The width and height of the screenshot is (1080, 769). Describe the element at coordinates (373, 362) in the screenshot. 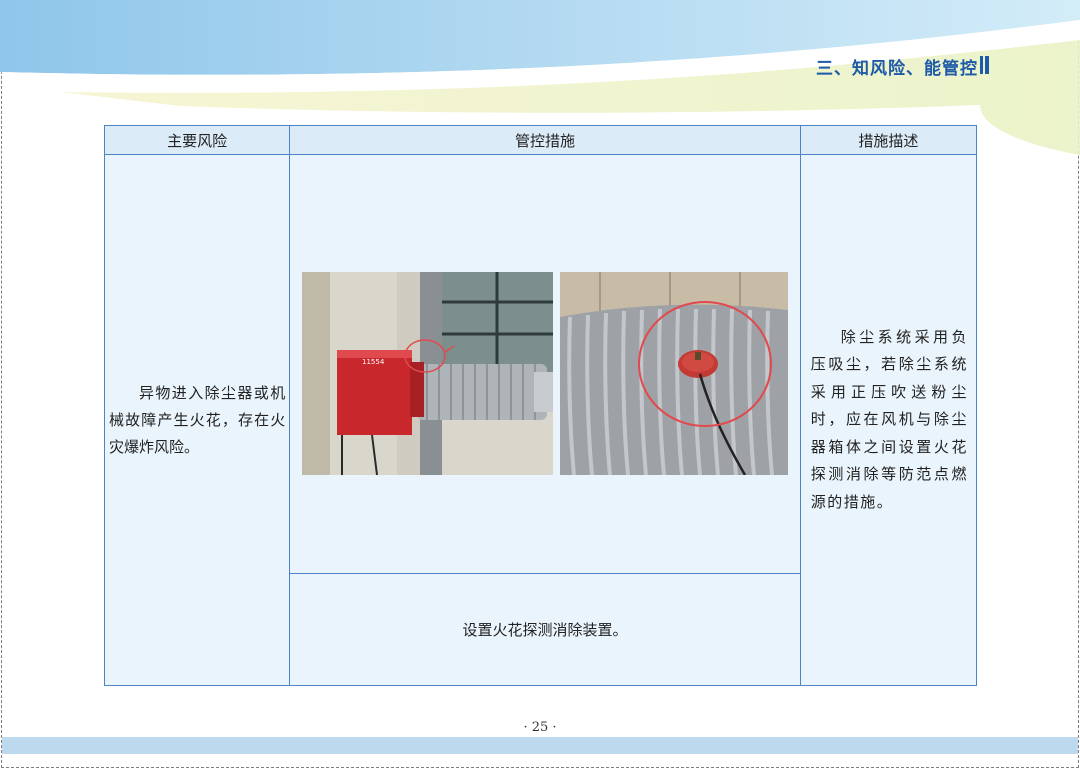

I see `svg-text: 11554` at that location.